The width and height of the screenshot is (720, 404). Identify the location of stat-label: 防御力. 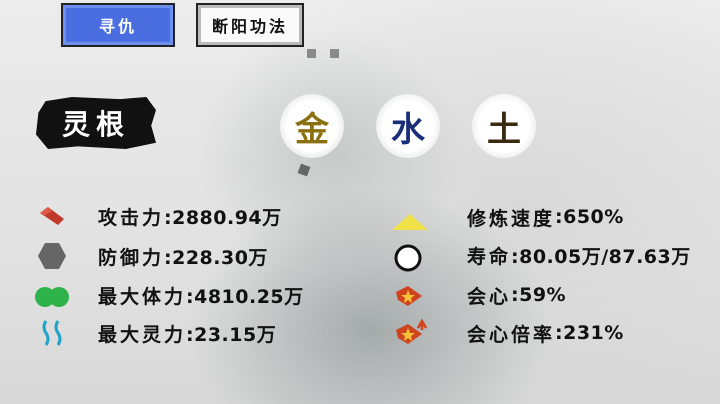
(131, 257).